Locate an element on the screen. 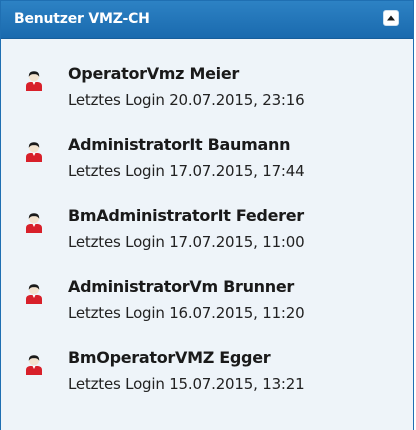 This screenshot has width=416, height=430. chevron-up-icon is located at coordinates (391, 18).